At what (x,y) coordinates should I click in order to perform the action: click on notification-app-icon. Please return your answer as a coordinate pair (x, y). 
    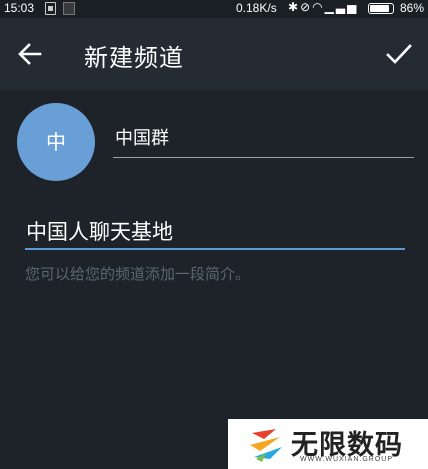
    Looking at the image, I should click on (69, 8).